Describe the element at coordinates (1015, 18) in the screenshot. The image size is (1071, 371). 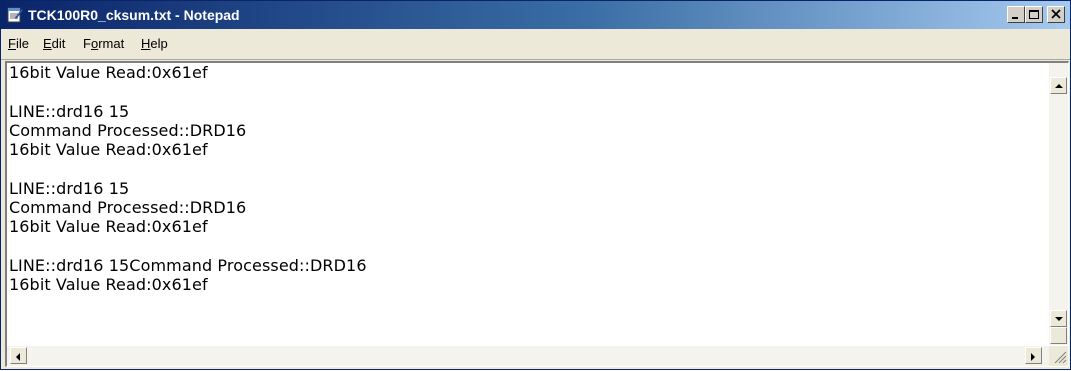
I see `minimize-icon` at that location.